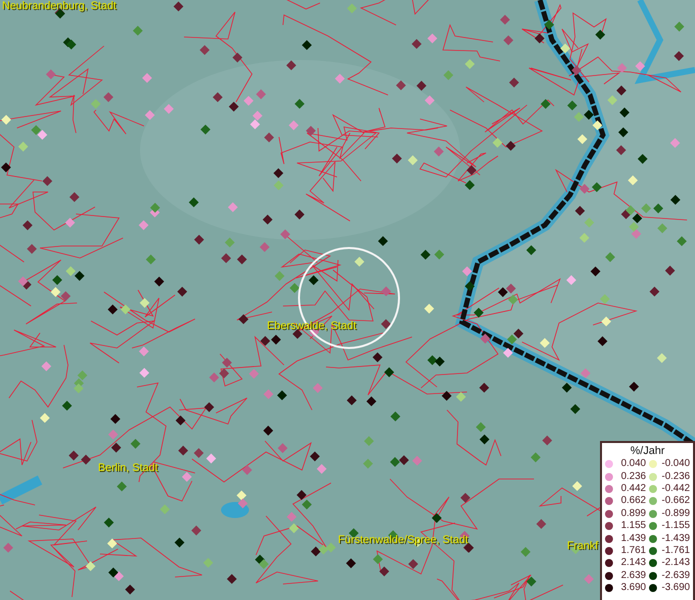 This screenshot has width=695, height=600. Describe the element at coordinates (633, 526) in the screenshot. I see `legend-value: 1.155` at that location.